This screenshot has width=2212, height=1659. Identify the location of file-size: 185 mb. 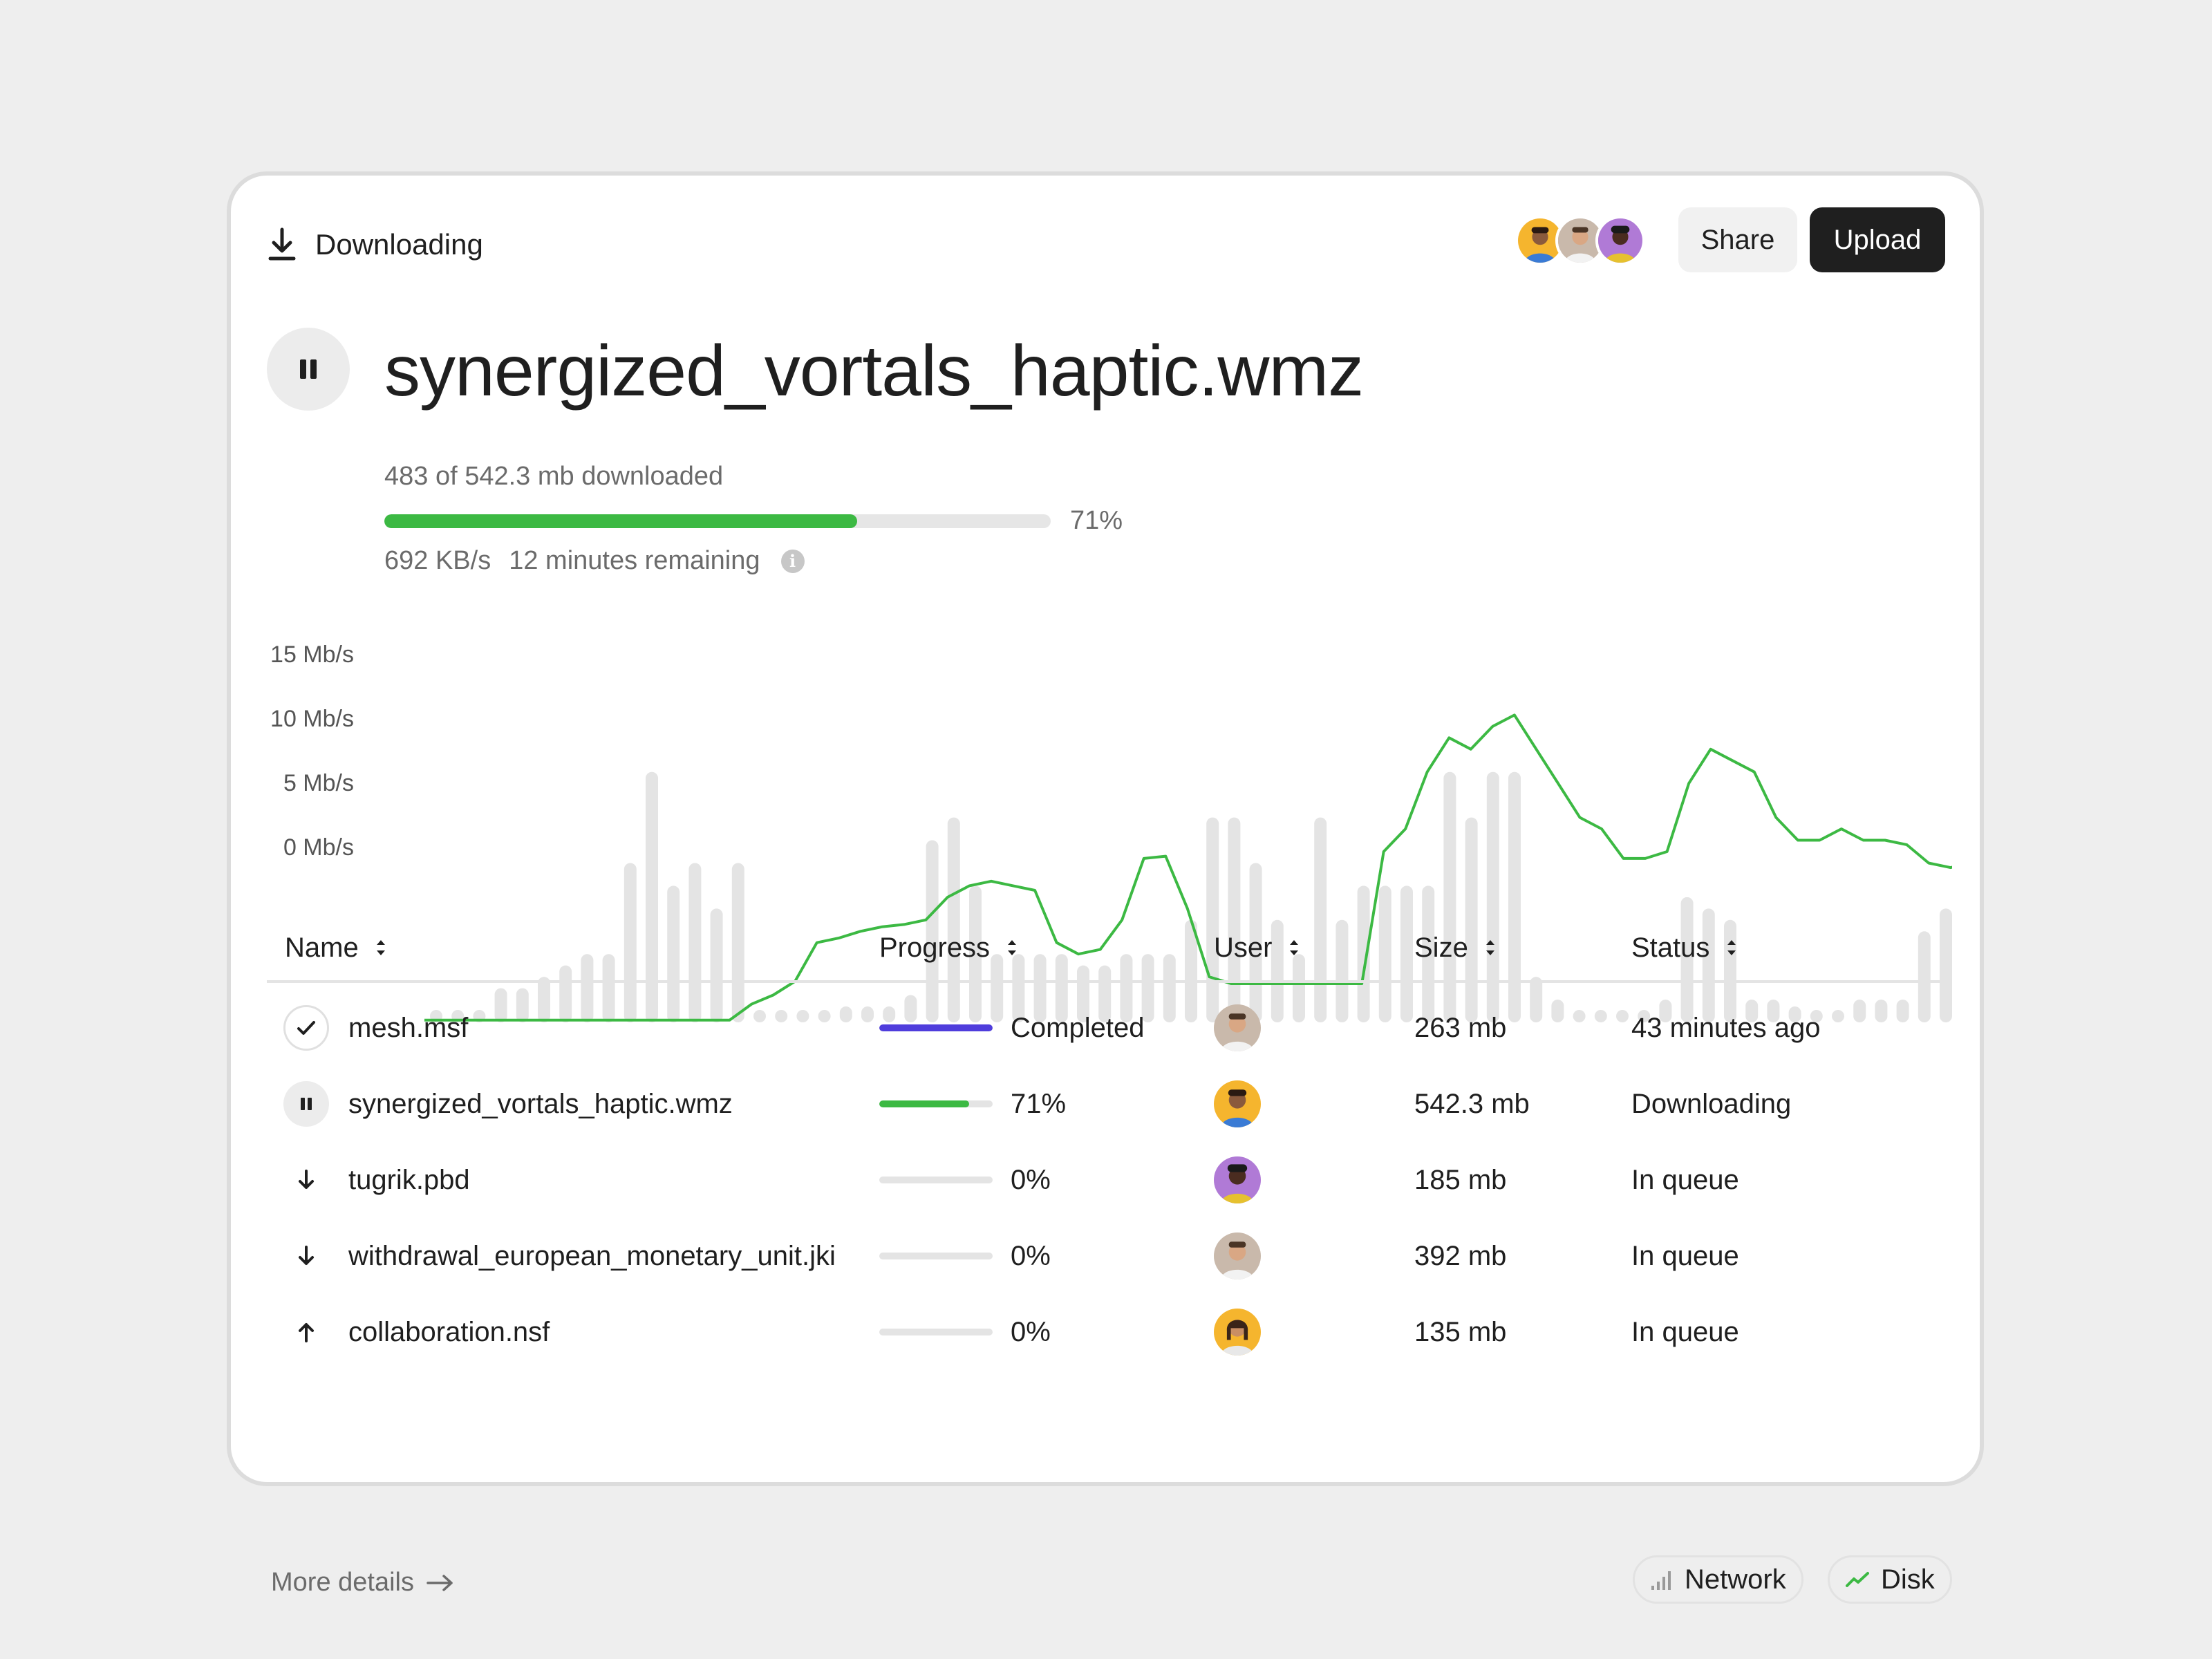
(1460, 1179).